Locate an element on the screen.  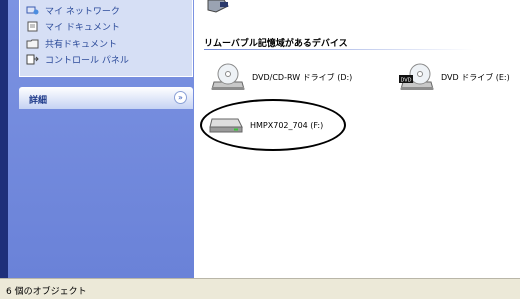
cd-drive-icon is located at coordinates (228, 76).